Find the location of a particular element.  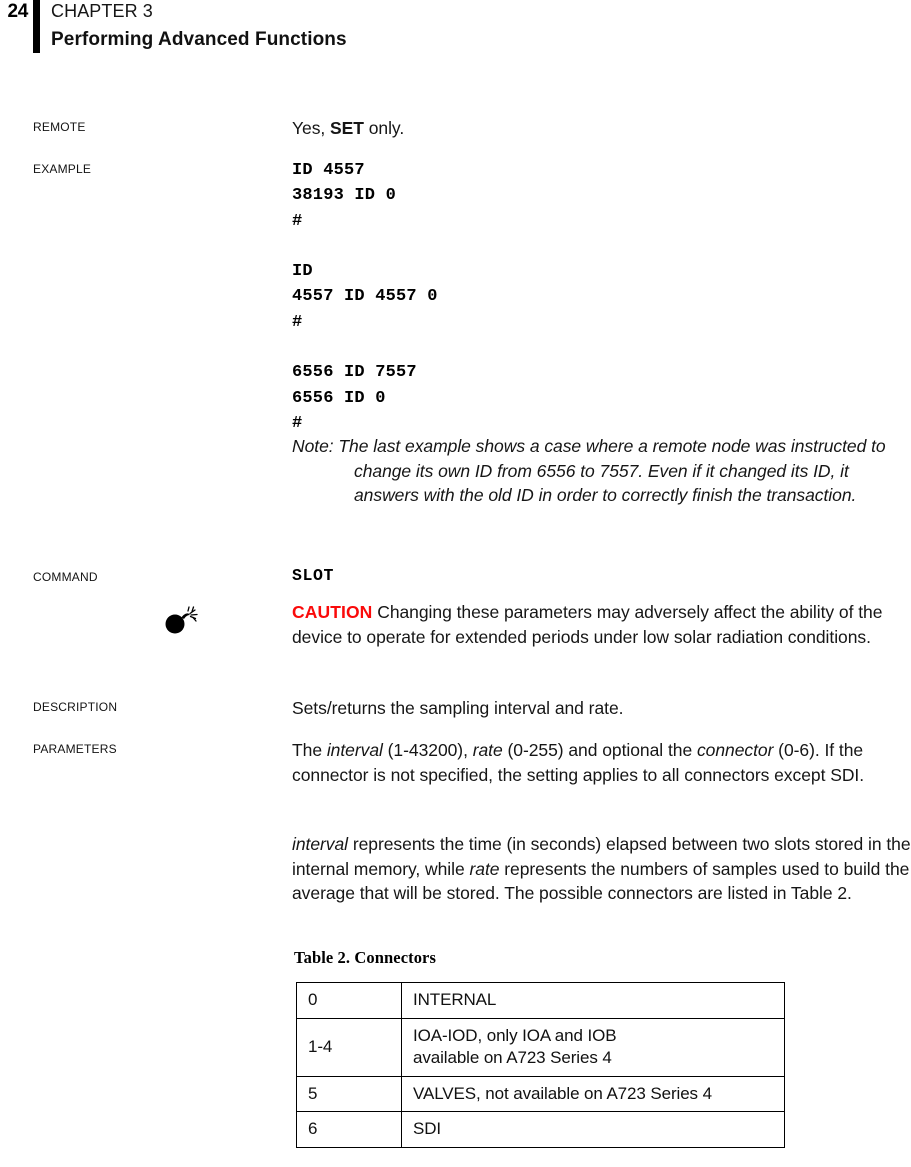

entry-body-remote: Yes, SET only. is located at coordinates (601, 128).